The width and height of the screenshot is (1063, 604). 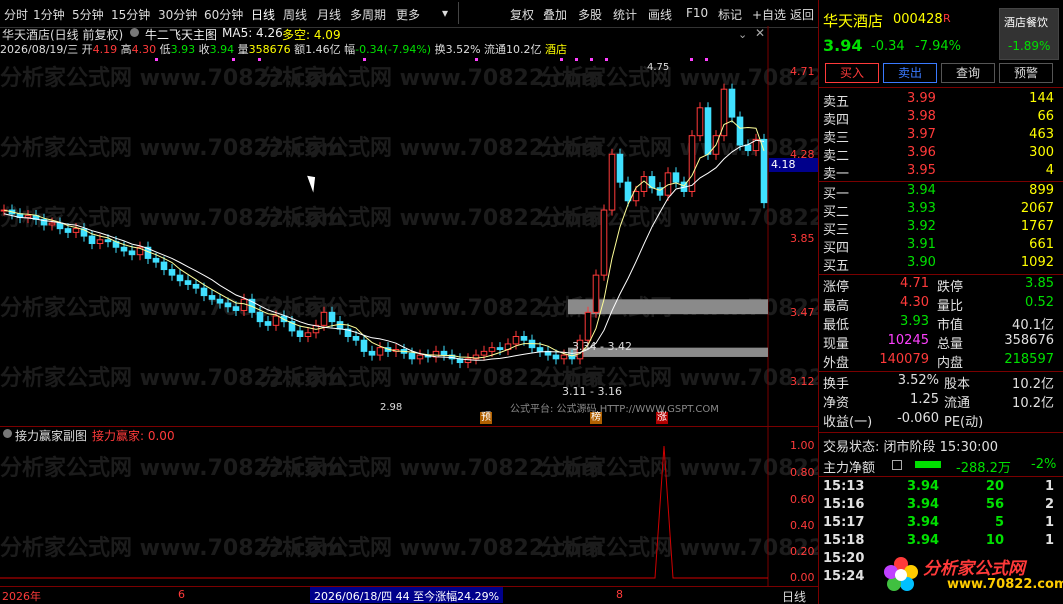 What do you see at coordinates (486, 418) in the screenshot?
I see `marker-yu: 预` at bounding box center [486, 418].